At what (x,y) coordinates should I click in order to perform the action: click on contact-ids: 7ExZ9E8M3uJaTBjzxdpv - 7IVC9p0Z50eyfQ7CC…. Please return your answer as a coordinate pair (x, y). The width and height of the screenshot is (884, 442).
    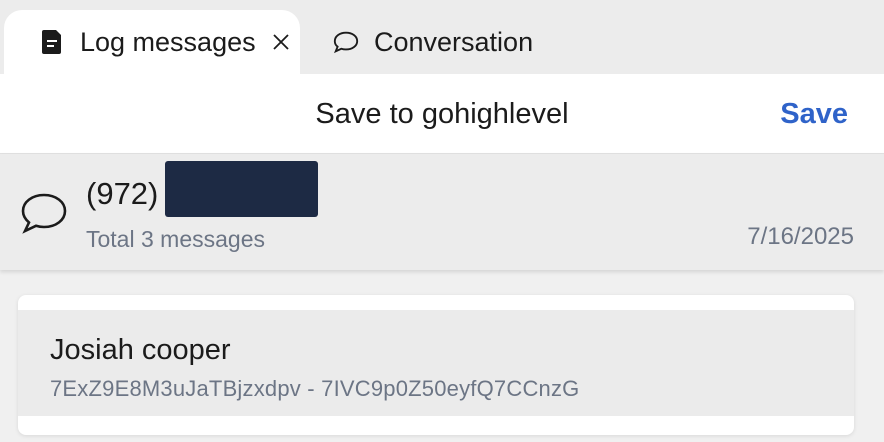
    Looking at the image, I should click on (315, 388).